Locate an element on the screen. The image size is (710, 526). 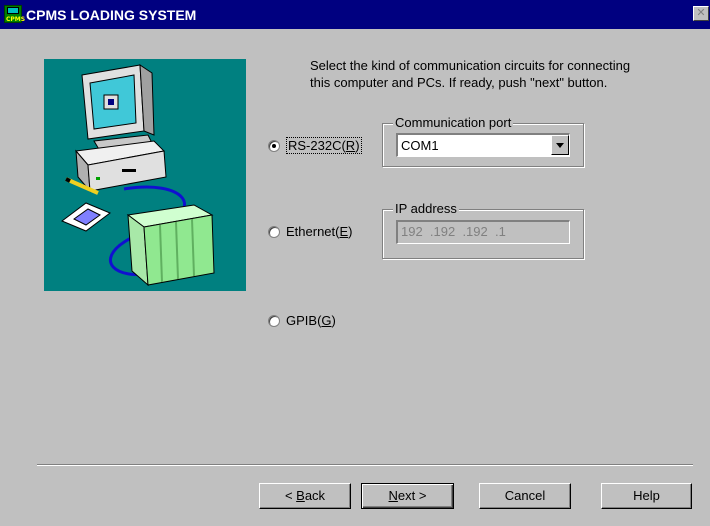
rs232c-radio-dot is located at coordinates (274, 145).